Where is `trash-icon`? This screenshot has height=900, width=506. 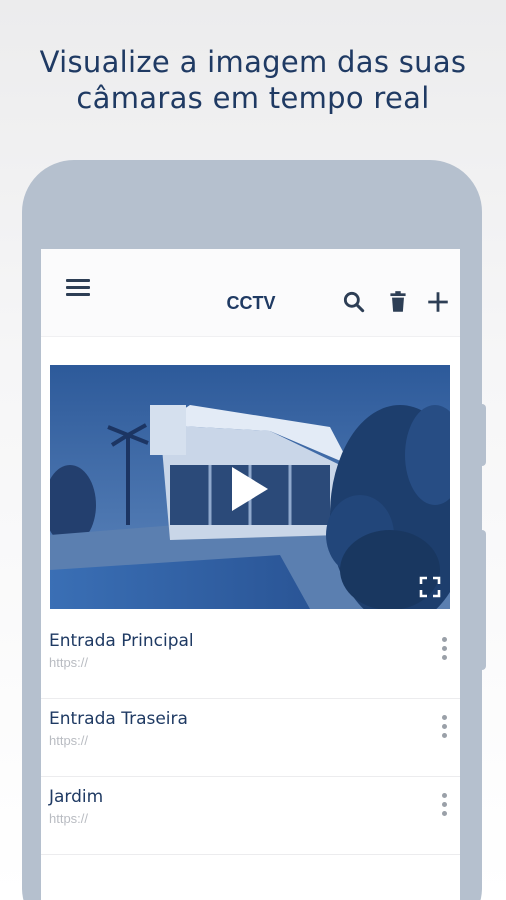 trash-icon is located at coordinates (398, 302).